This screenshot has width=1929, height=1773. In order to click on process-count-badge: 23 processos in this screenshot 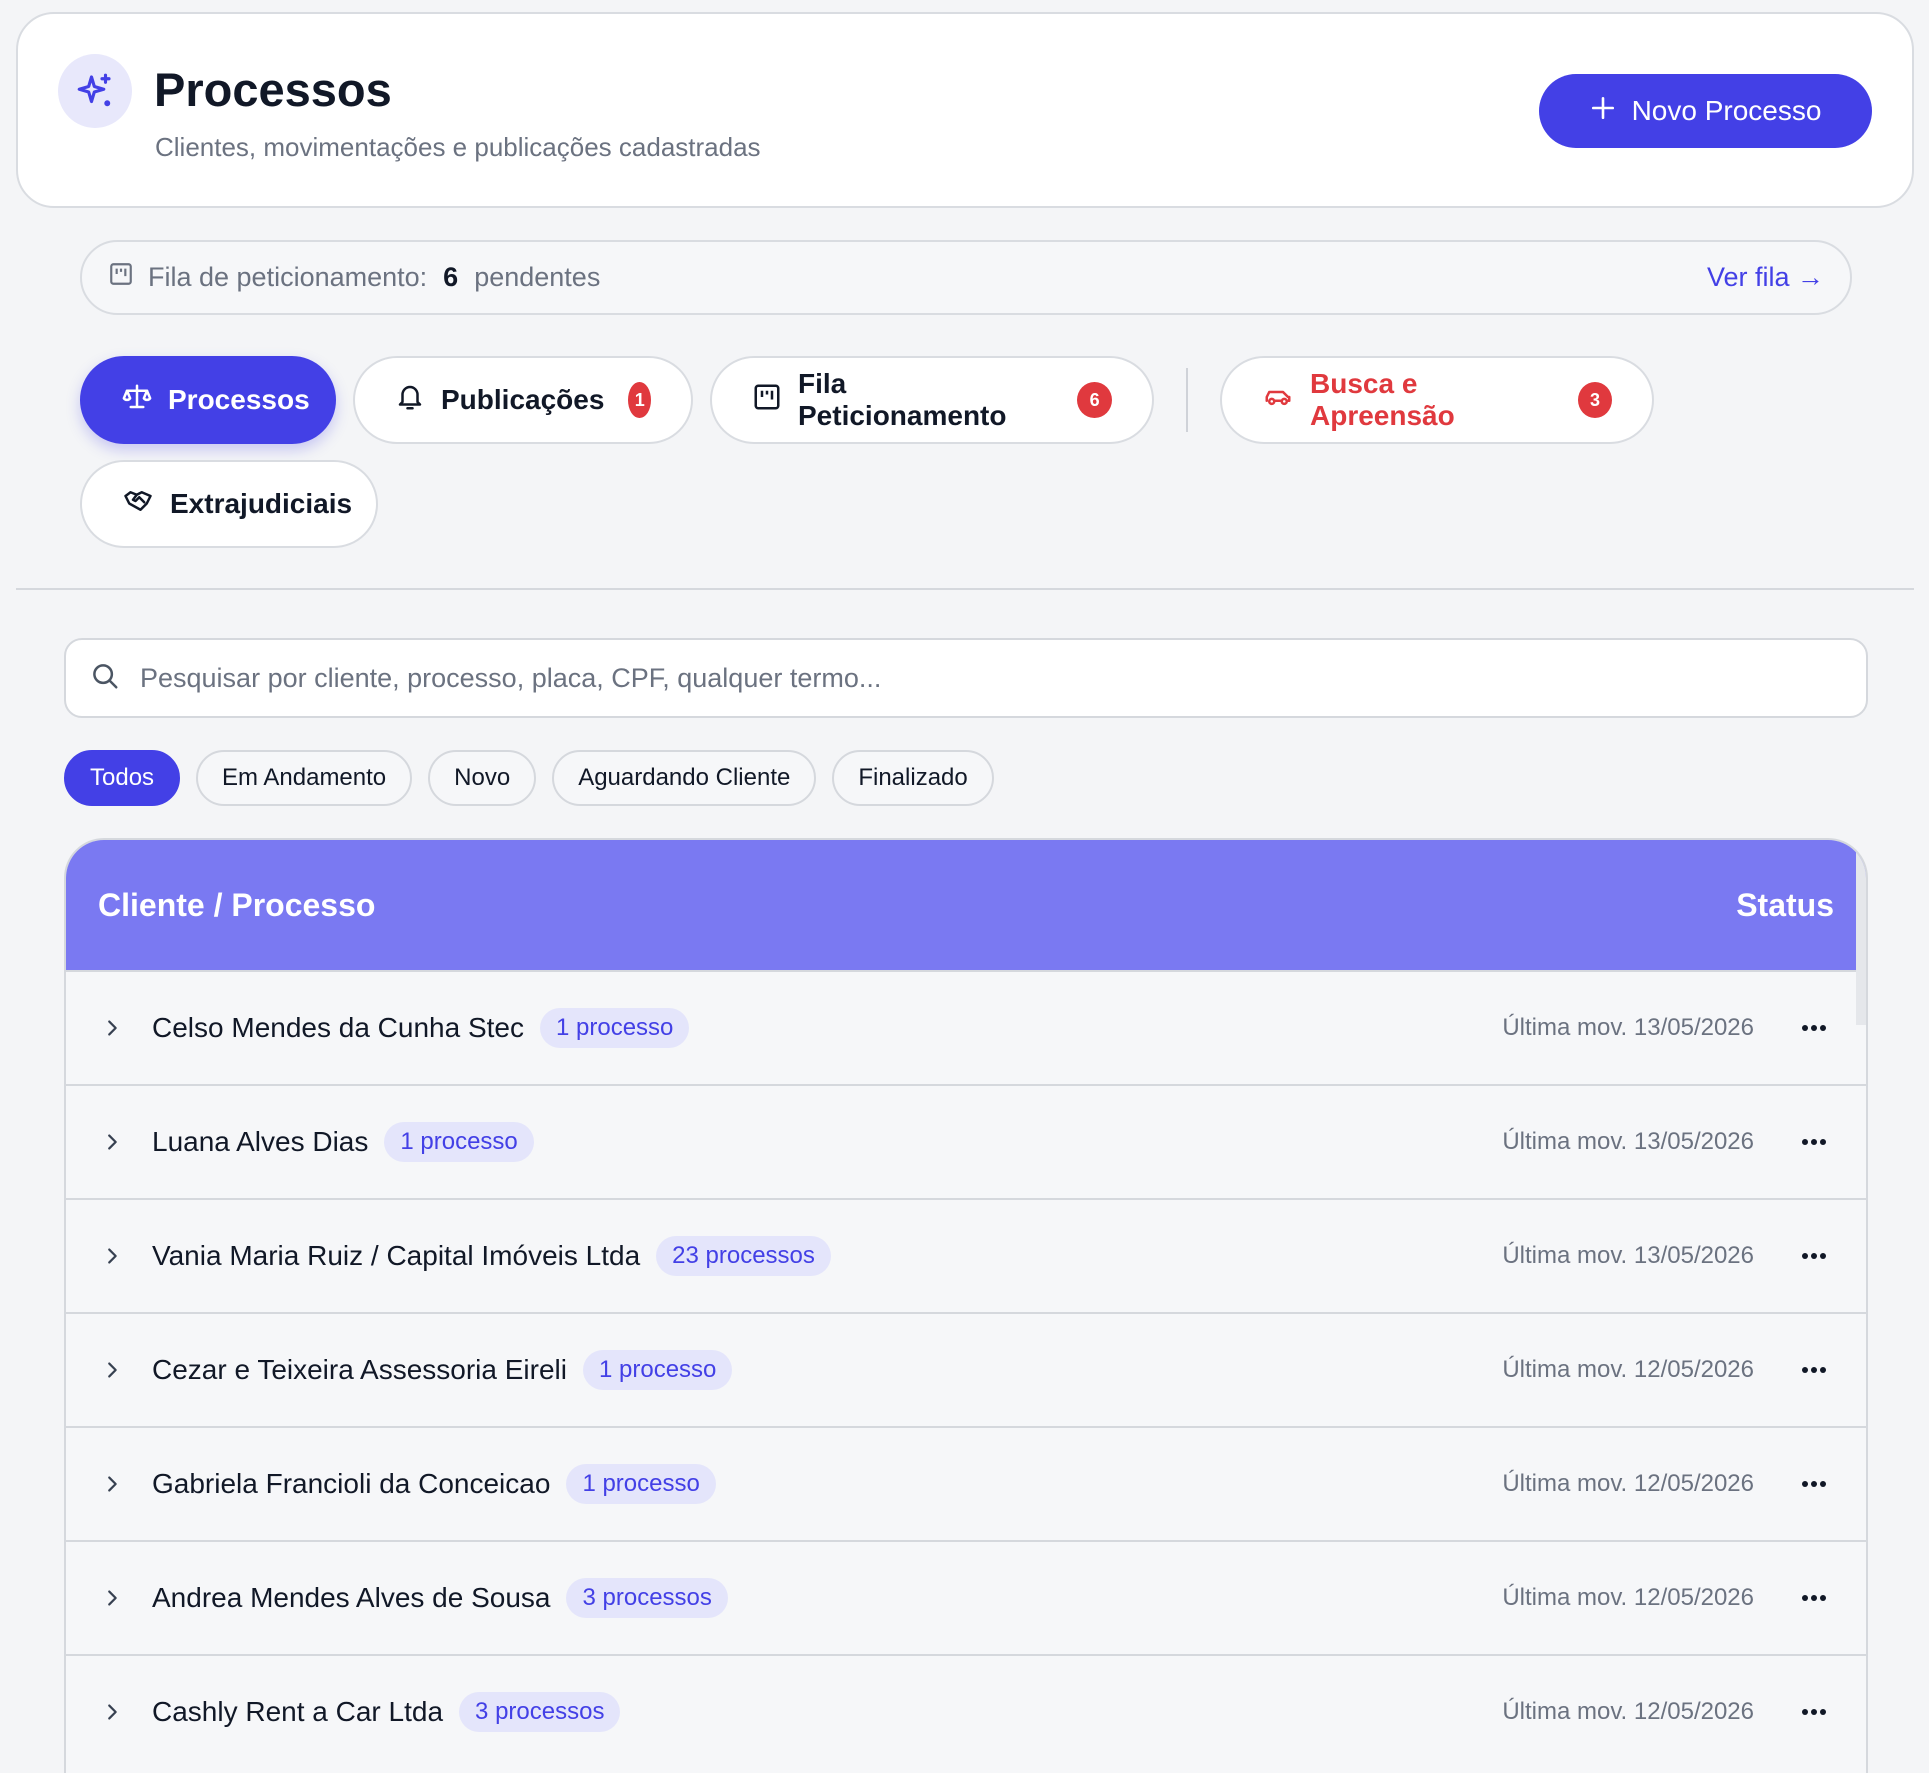, I will do `click(743, 1256)`.